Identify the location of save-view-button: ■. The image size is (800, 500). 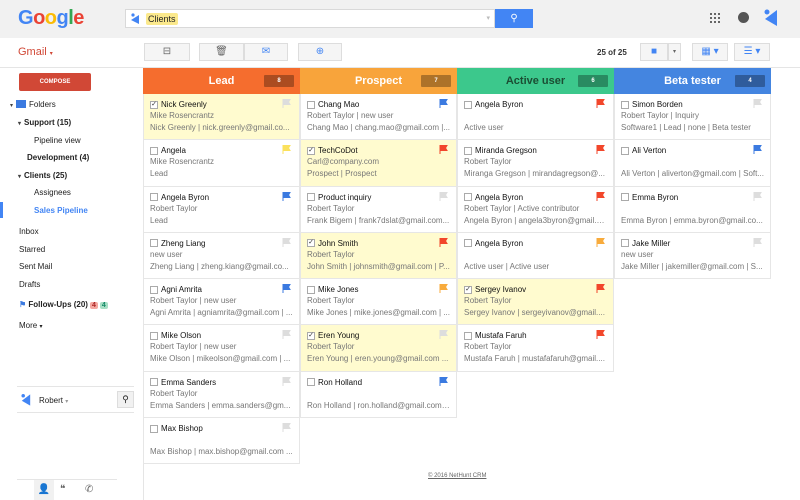
(654, 52).